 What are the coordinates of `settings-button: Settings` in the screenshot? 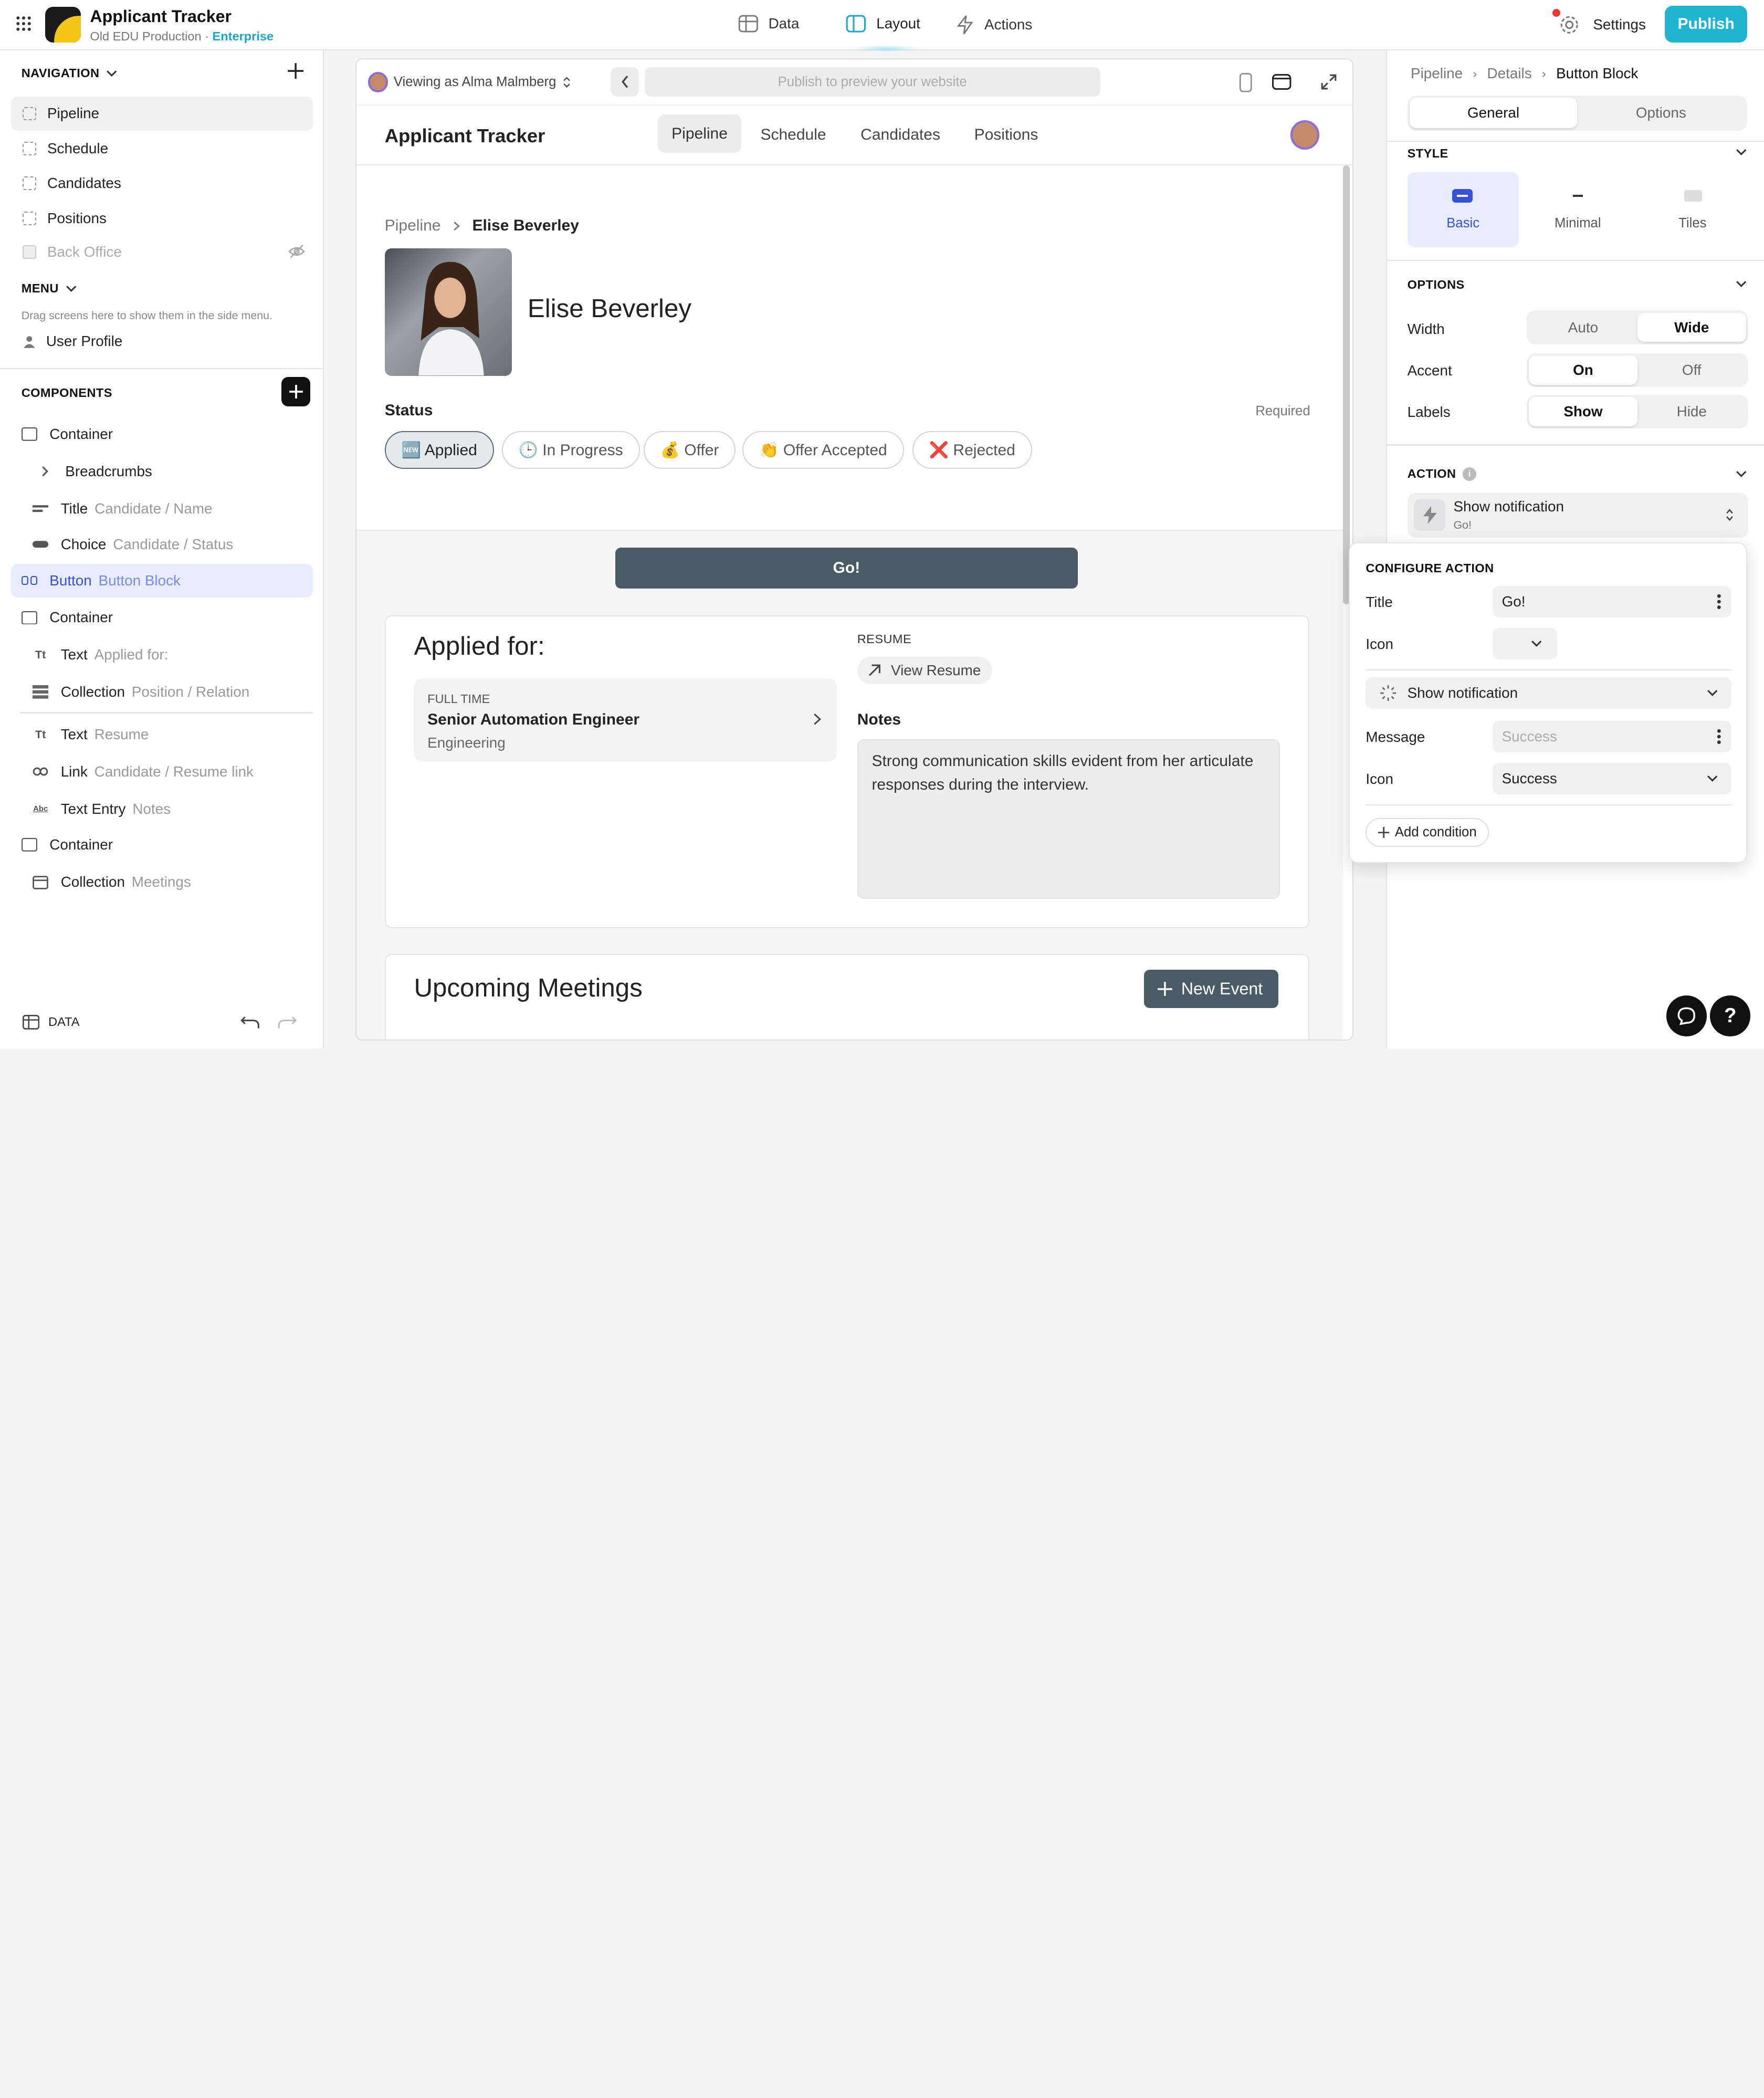 It's located at (1602, 25).